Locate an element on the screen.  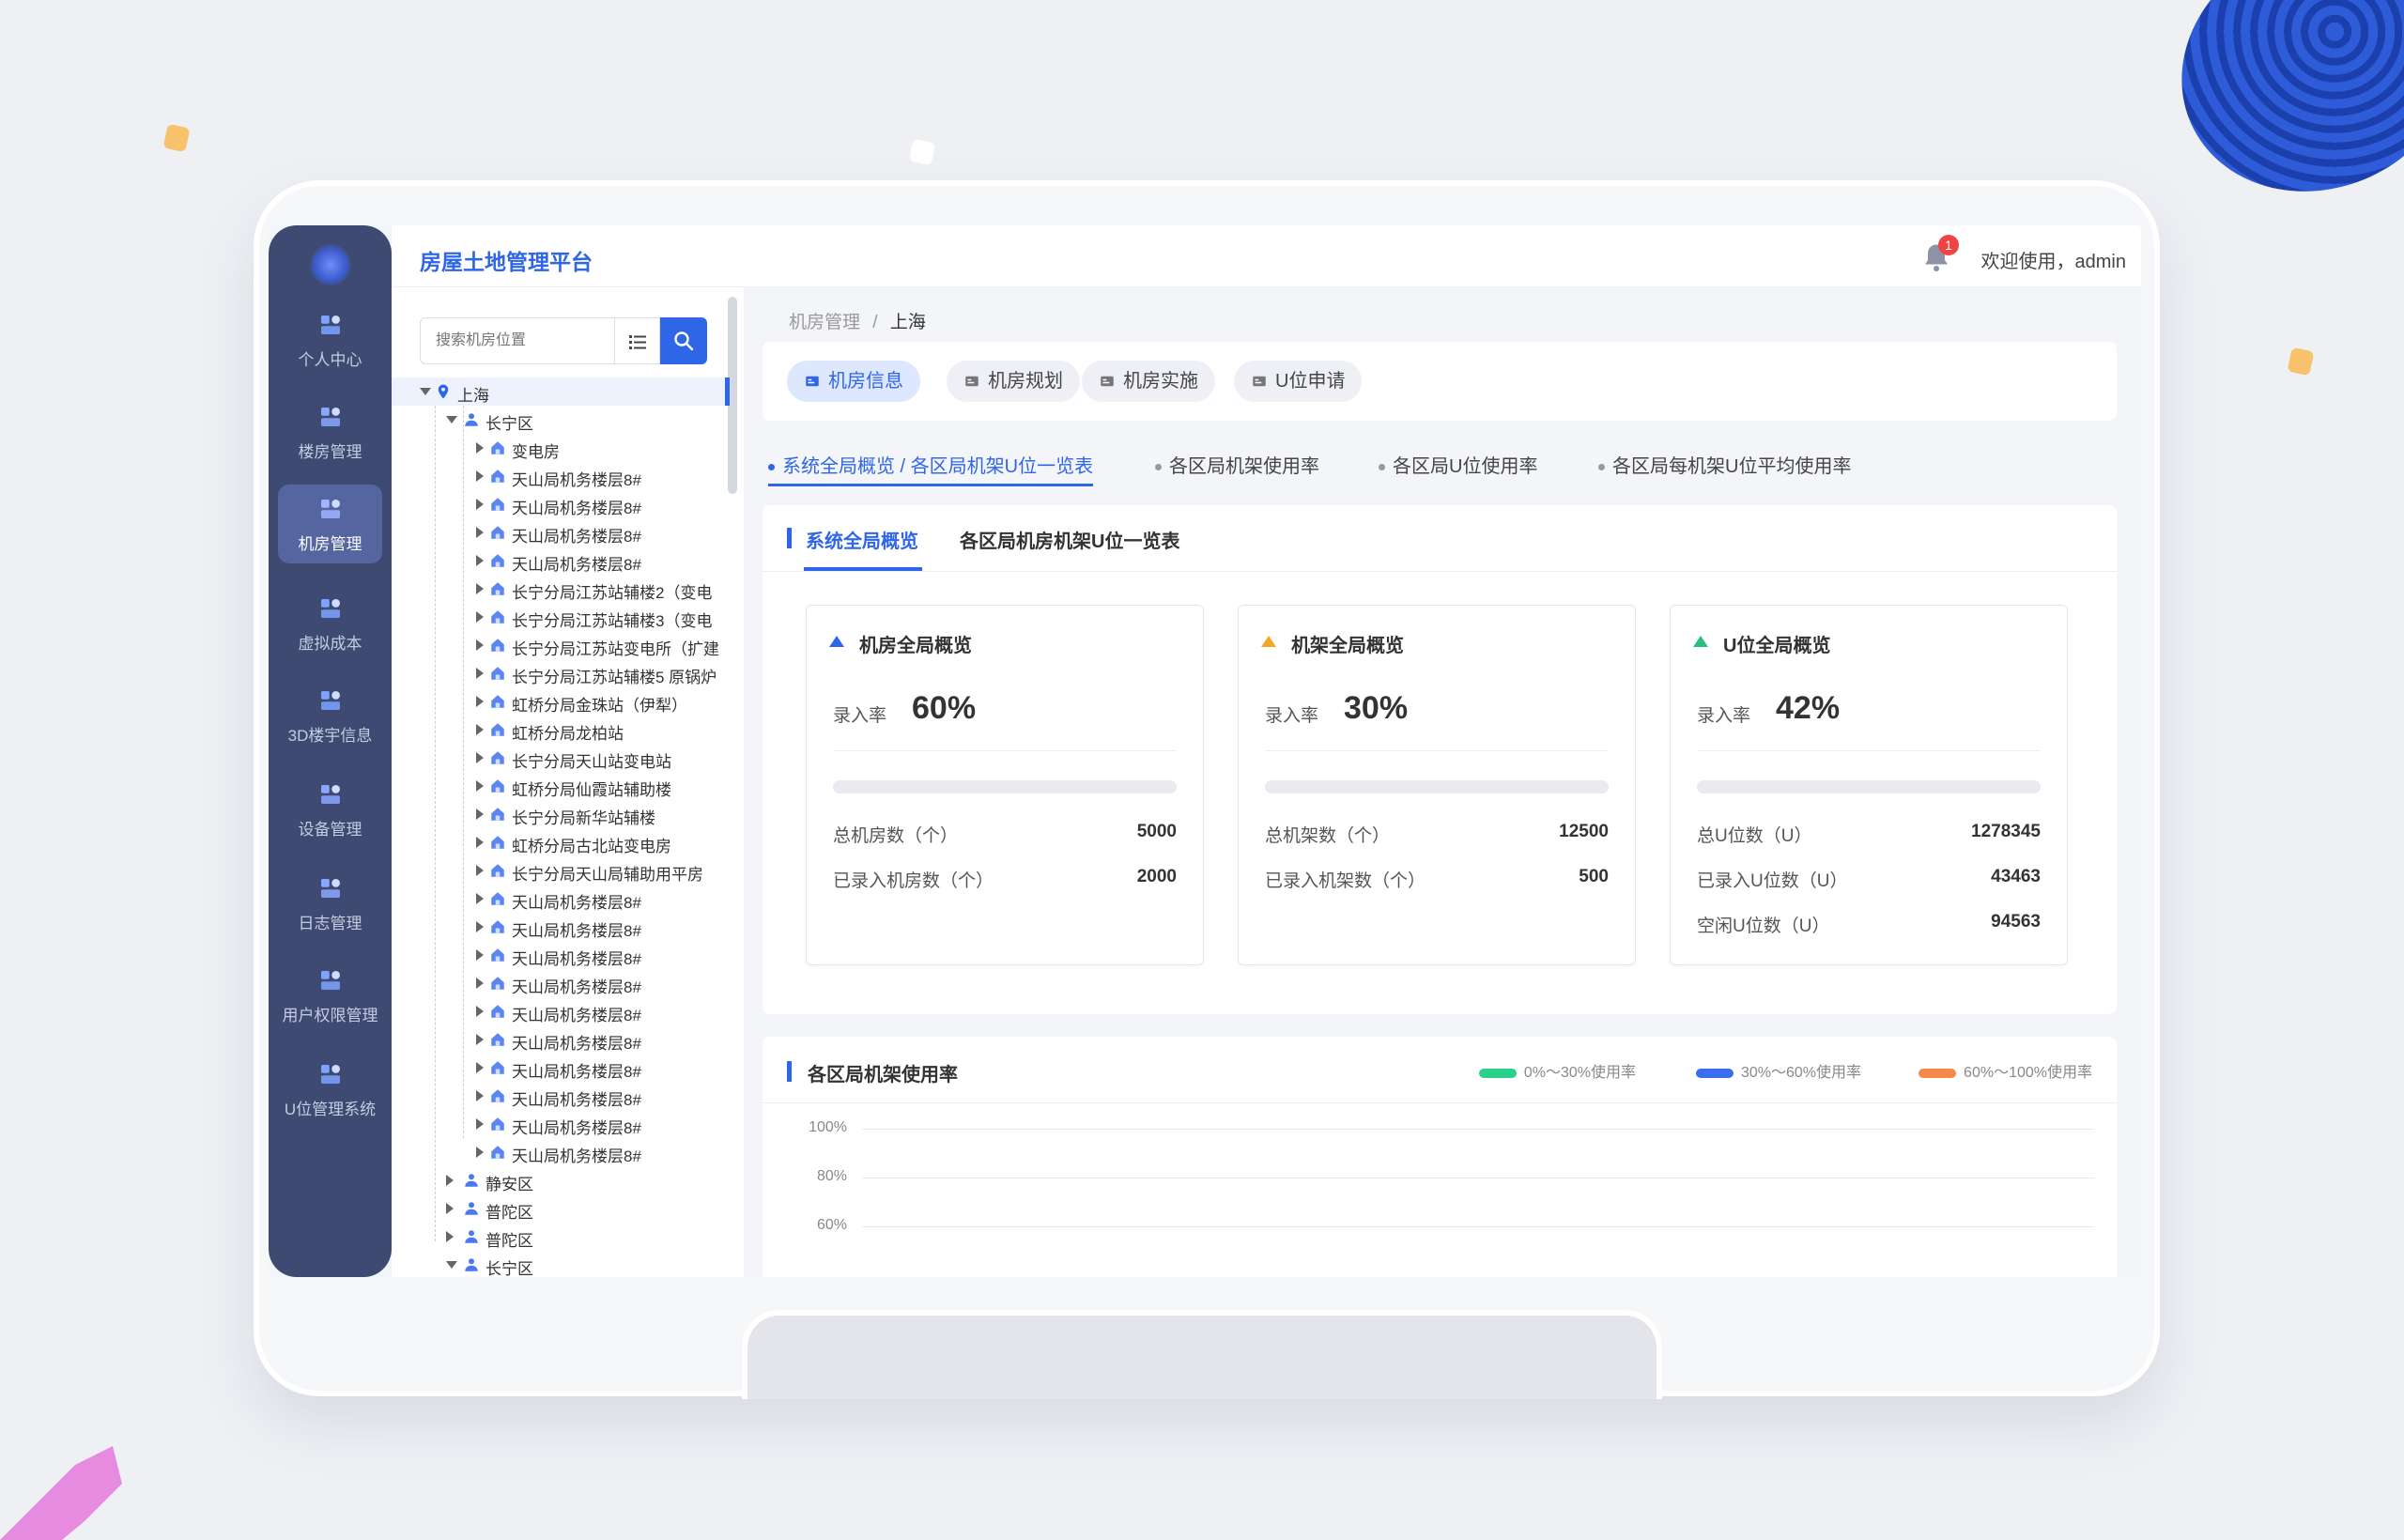
nav-item-2: 楼房管理 is located at coordinates (330, 432).